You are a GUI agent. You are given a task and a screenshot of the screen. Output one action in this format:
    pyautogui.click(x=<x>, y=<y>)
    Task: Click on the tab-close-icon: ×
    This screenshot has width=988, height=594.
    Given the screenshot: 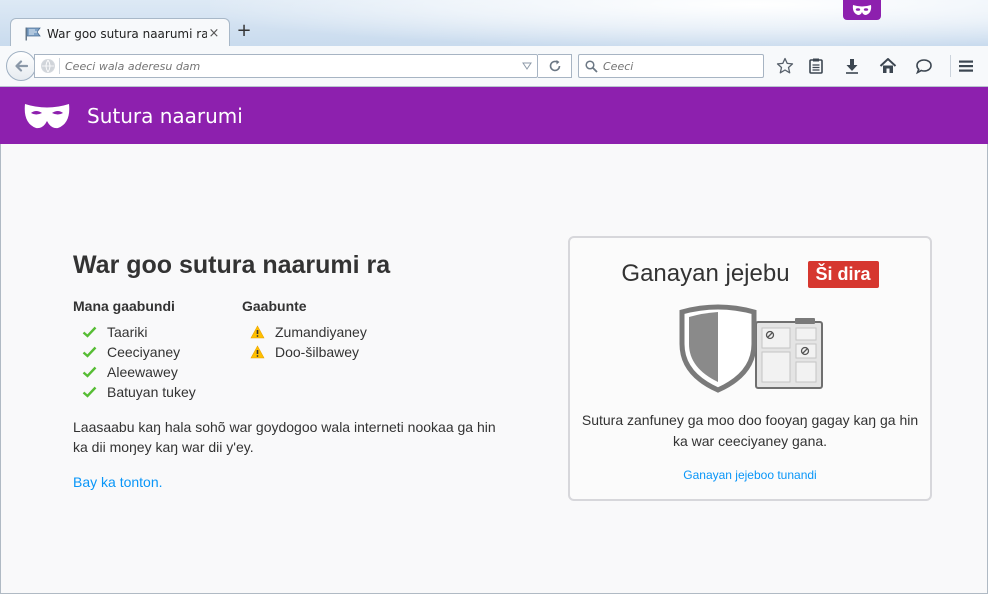 What is the action you would take?
    pyautogui.click(x=214, y=33)
    